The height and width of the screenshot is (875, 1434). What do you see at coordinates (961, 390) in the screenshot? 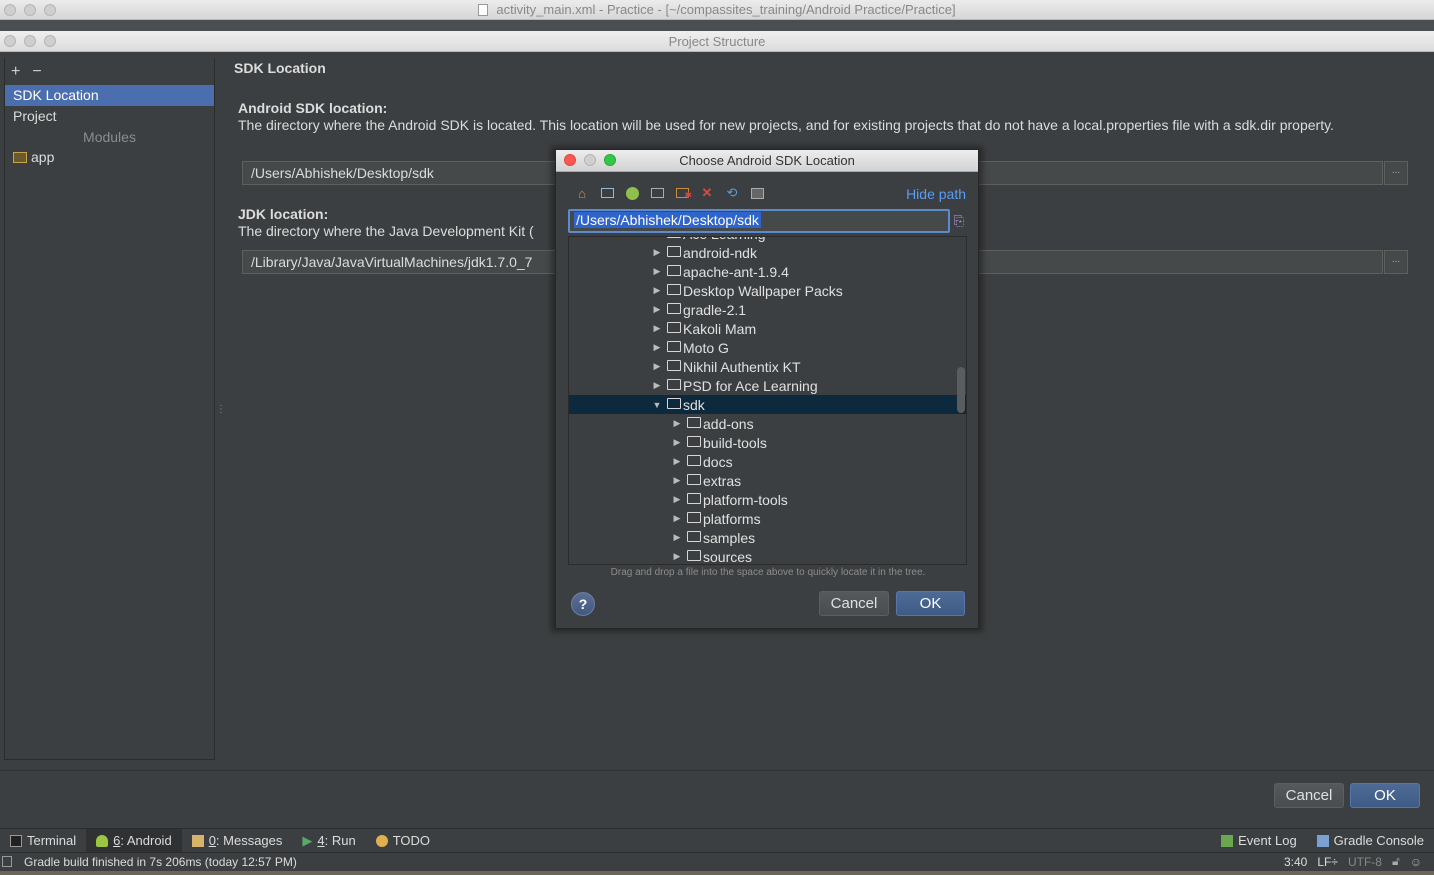
I see `tree-scrollbar` at bounding box center [961, 390].